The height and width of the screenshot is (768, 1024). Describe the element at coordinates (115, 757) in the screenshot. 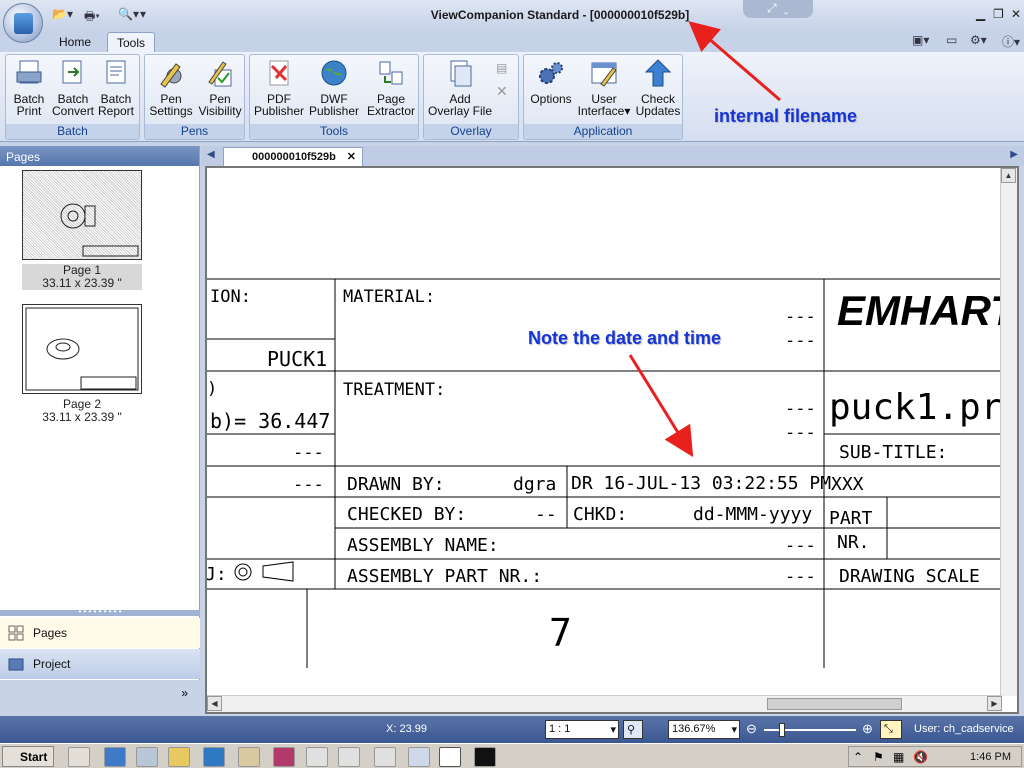

I see `powershell-icon` at that location.